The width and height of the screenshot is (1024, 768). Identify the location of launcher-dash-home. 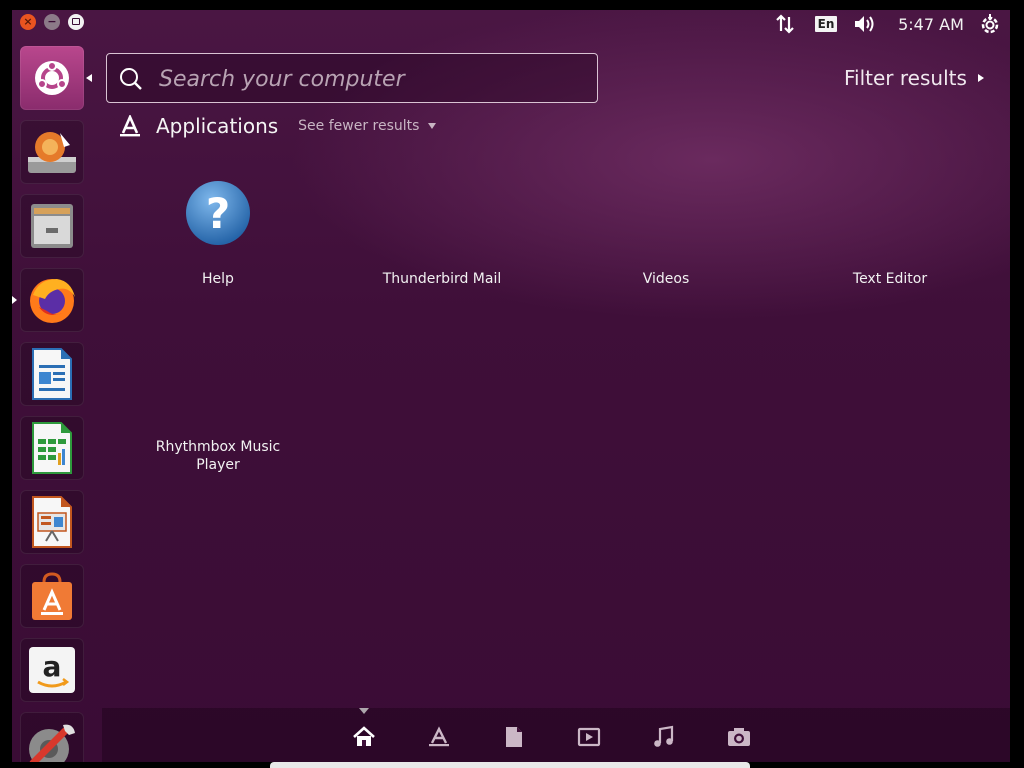
(52, 78).